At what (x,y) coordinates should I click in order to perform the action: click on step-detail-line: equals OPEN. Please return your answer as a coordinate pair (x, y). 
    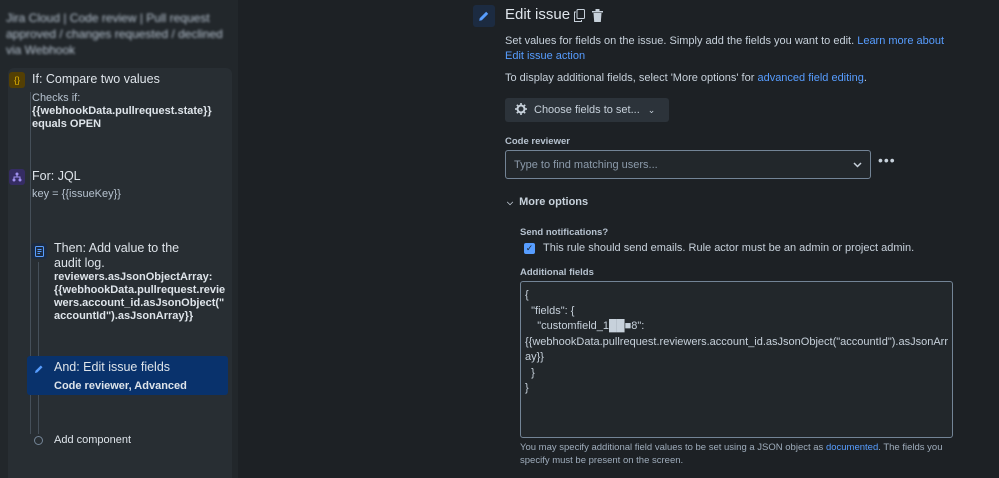
    Looking at the image, I should click on (67, 124).